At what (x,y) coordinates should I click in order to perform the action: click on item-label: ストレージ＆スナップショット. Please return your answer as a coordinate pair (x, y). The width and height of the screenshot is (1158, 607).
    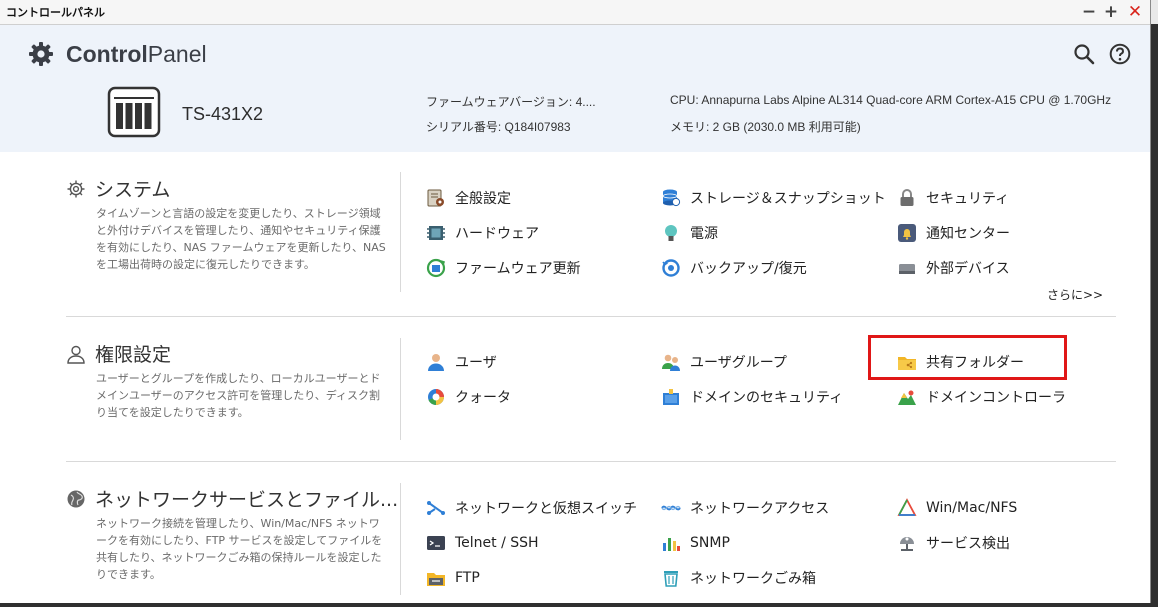
    Looking at the image, I should click on (788, 199).